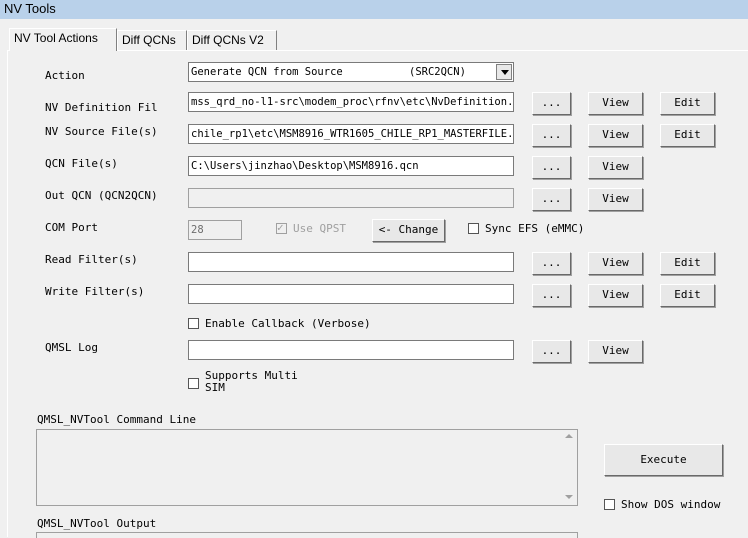 The image size is (748, 538). Describe the element at coordinates (351, 294) in the screenshot. I see `write-filter-field` at that location.